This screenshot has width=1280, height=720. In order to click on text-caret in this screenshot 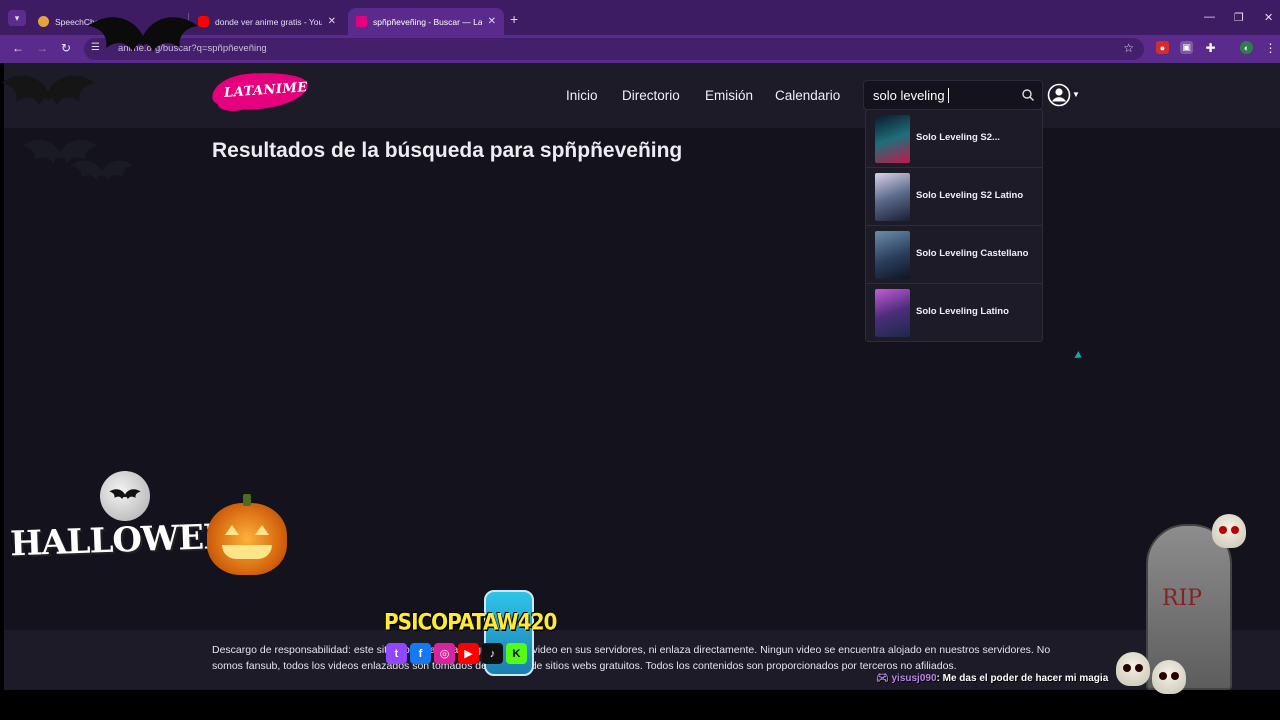, I will do `click(948, 95)`.